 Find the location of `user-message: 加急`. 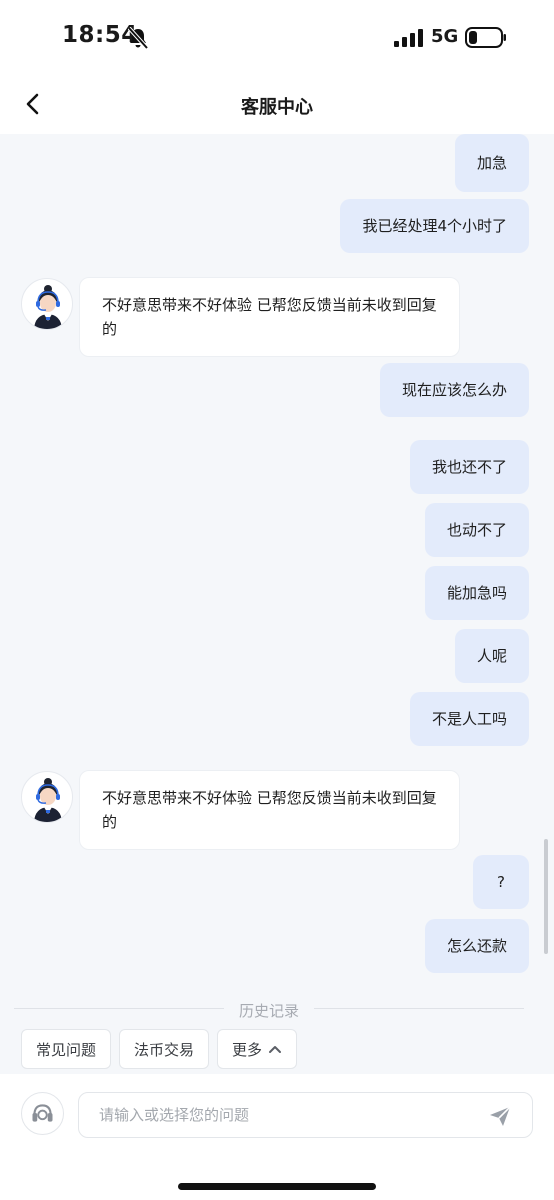

user-message: 加急 is located at coordinates (491, 163).